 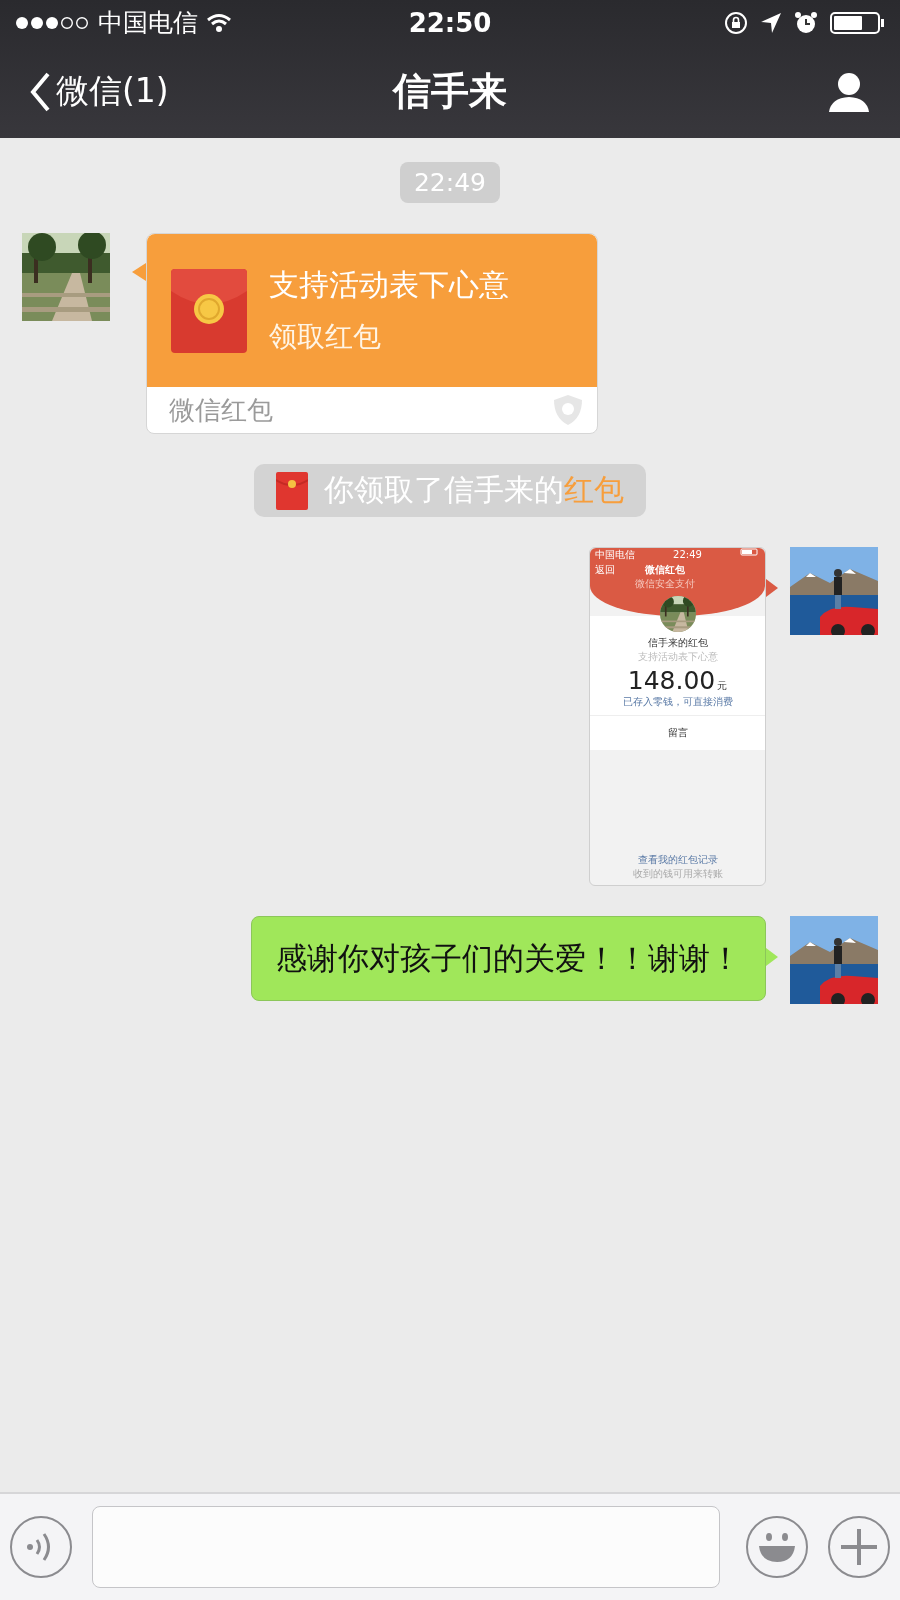 I want to click on voice-button, so click(x=41, y=1547).